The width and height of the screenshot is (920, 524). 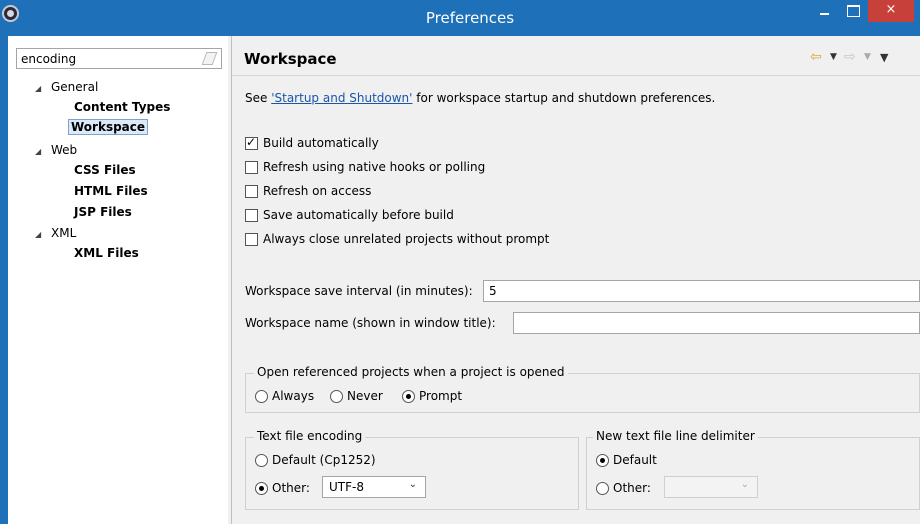 What do you see at coordinates (324, 460) in the screenshot?
I see `encoding-default-label: Default (Cp1252)` at bounding box center [324, 460].